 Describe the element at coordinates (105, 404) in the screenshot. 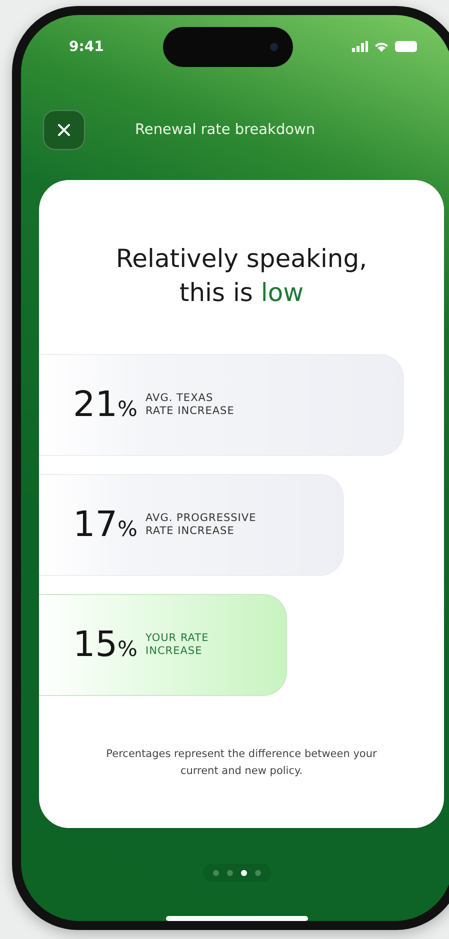

I see `rate-value: 21%` at that location.